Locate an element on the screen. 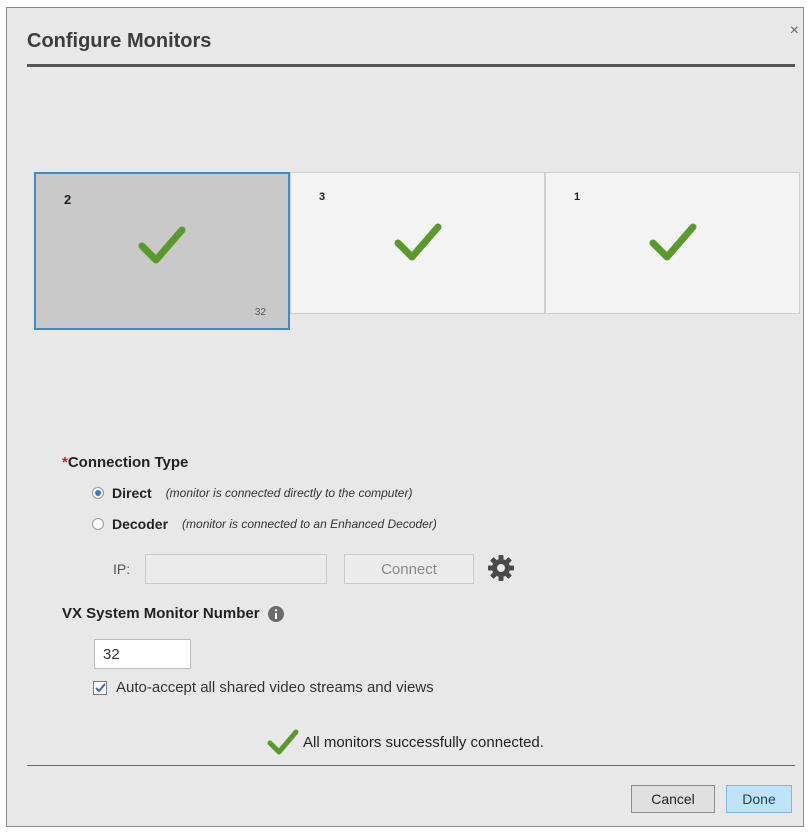 The height and width of the screenshot is (835, 809). connect-button: Connect is located at coordinates (409, 569).